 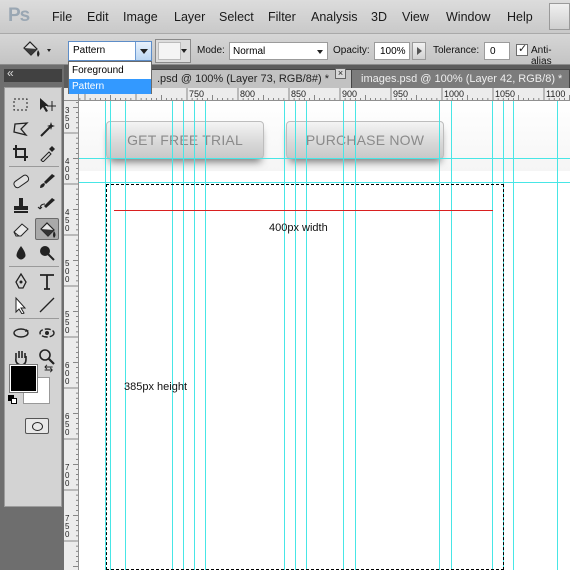 I want to click on eyedropper-tool, so click(x=47, y=153).